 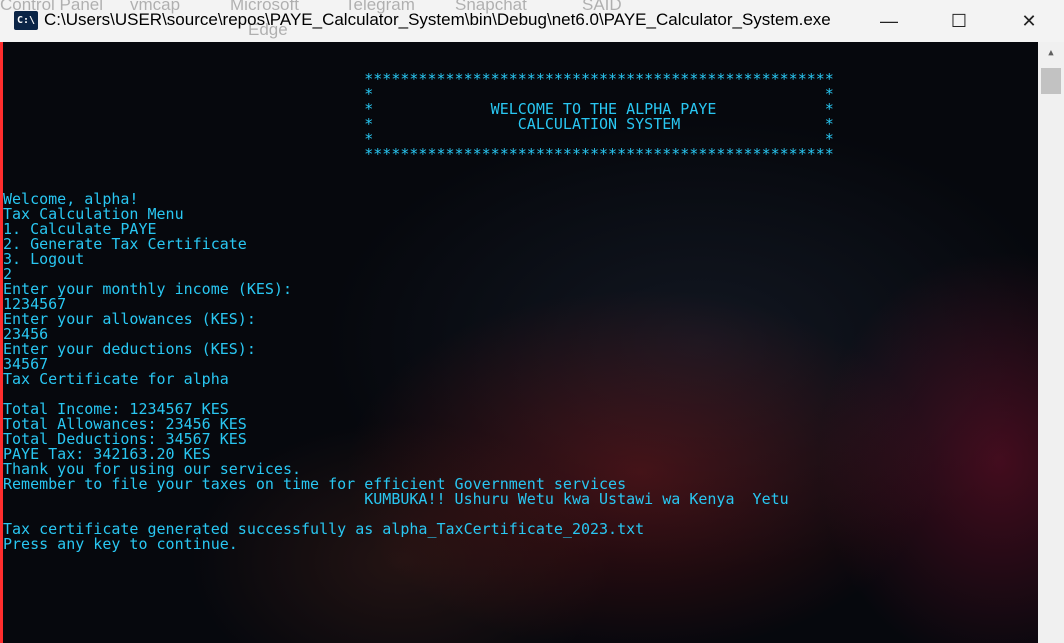 I want to click on scroll-up-arrow-icon: ▲, so click(x=1051, y=53).